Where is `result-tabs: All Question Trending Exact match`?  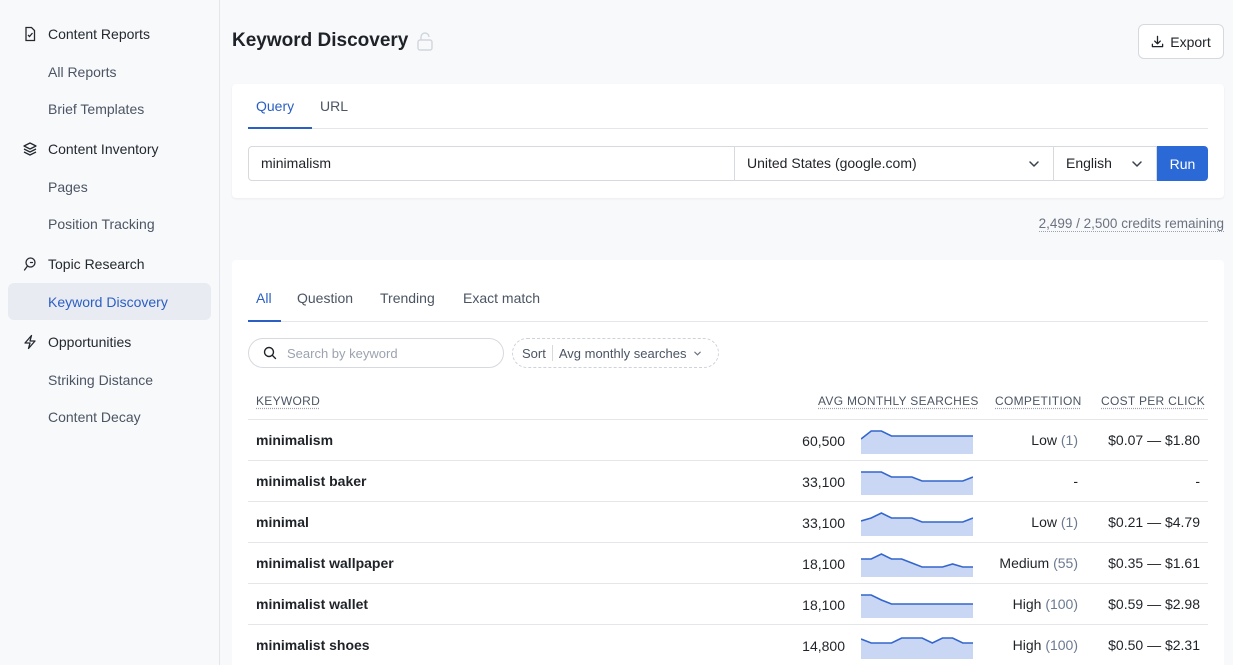
result-tabs: All Question Trending Exact match is located at coordinates (728, 291).